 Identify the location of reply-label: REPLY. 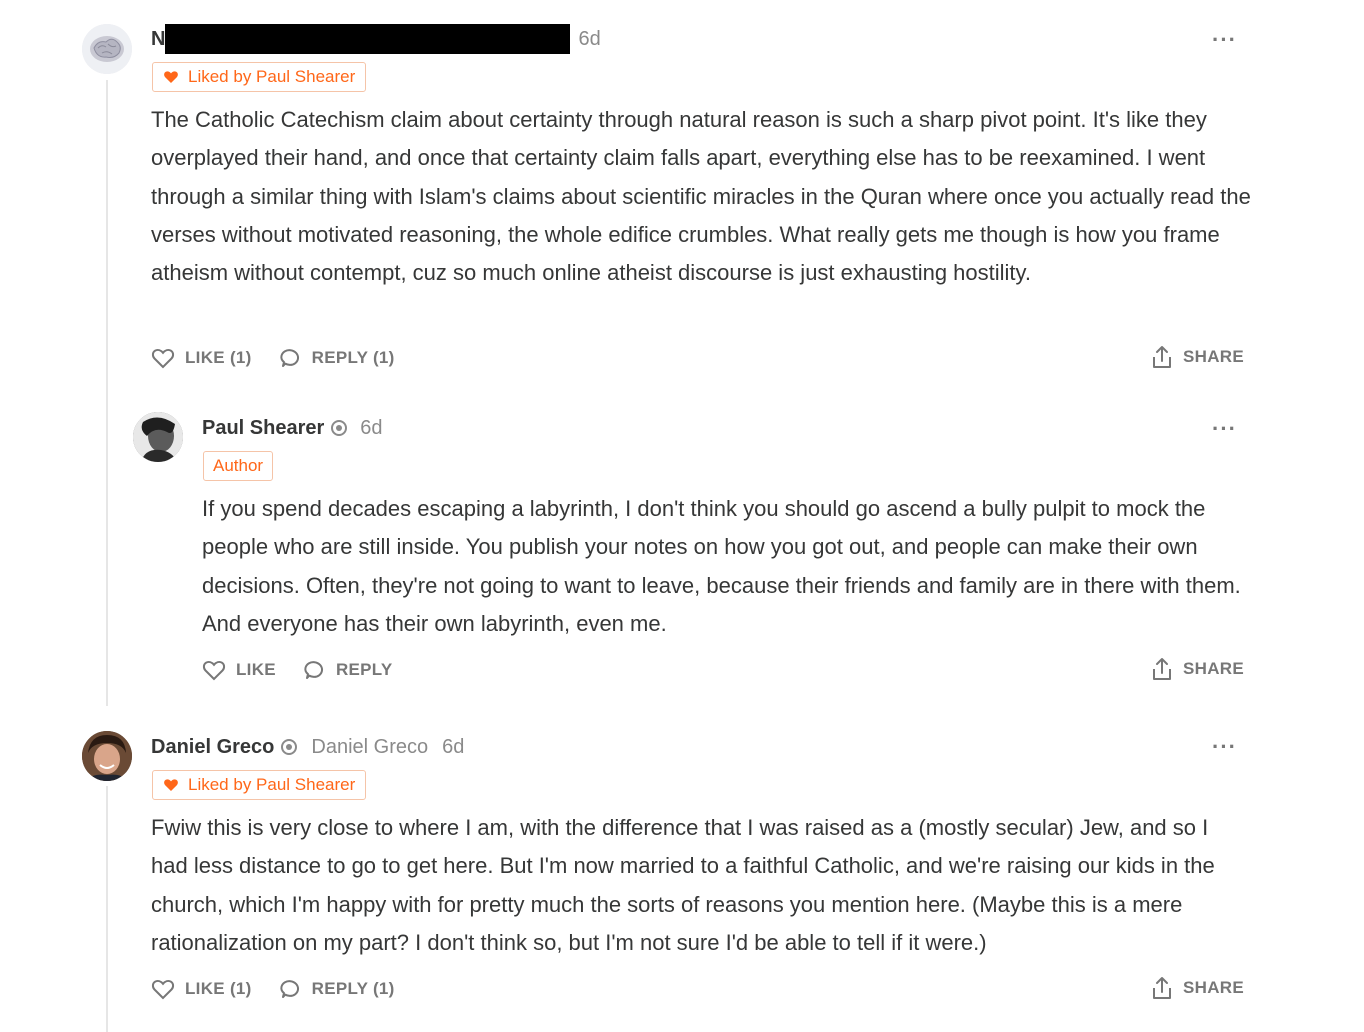
(364, 669).